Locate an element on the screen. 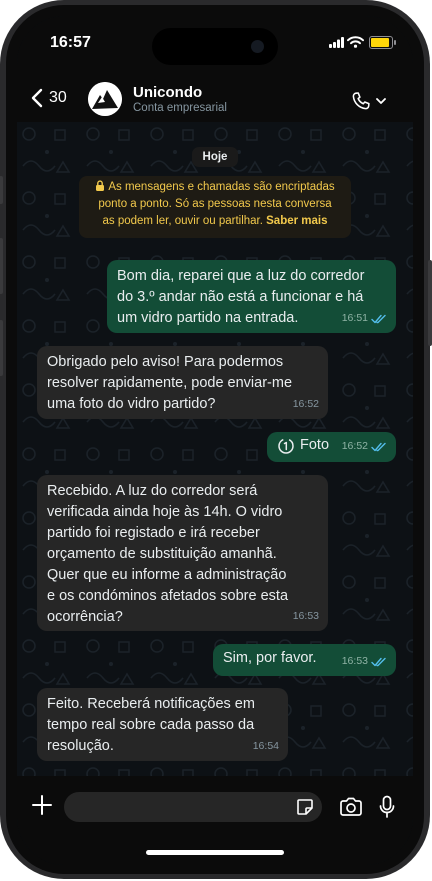  message-text-line: do 3.º andar não está a funcionar e há is located at coordinates (240, 297).